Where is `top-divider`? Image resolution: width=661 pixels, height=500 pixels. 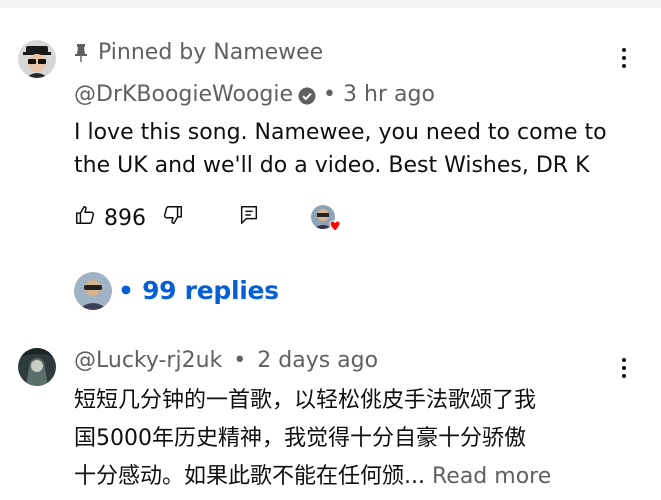 top-divider is located at coordinates (330, 4).